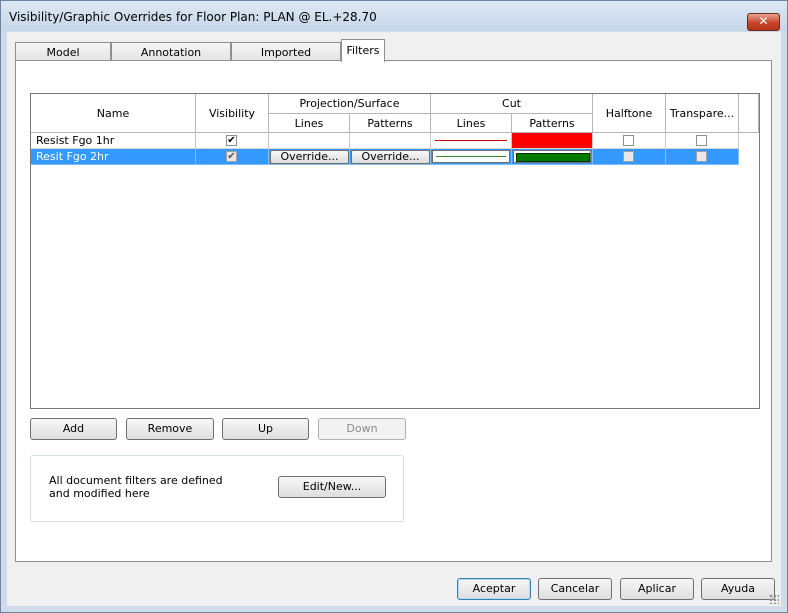 This screenshot has height=613, width=788. What do you see at coordinates (552, 123) in the screenshot?
I see `header-cut-patterns: Patterns` at bounding box center [552, 123].